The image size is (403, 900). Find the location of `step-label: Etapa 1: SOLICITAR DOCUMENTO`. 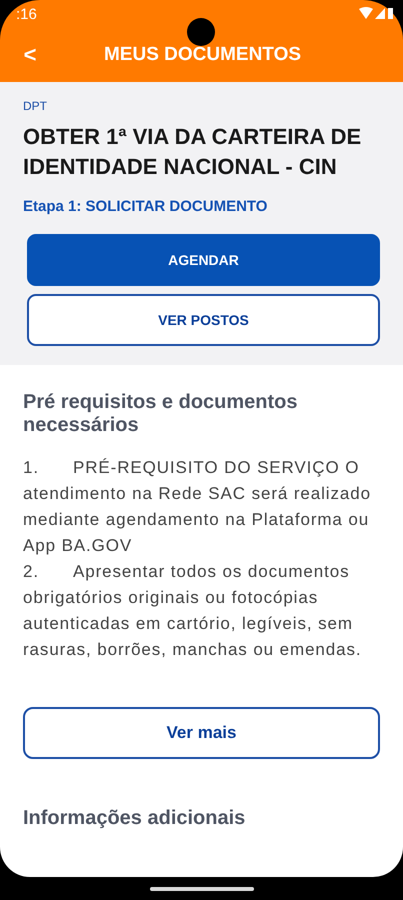

step-label: Etapa 1: SOLICITAR DOCUMENTO is located at coordinates (145, 206).